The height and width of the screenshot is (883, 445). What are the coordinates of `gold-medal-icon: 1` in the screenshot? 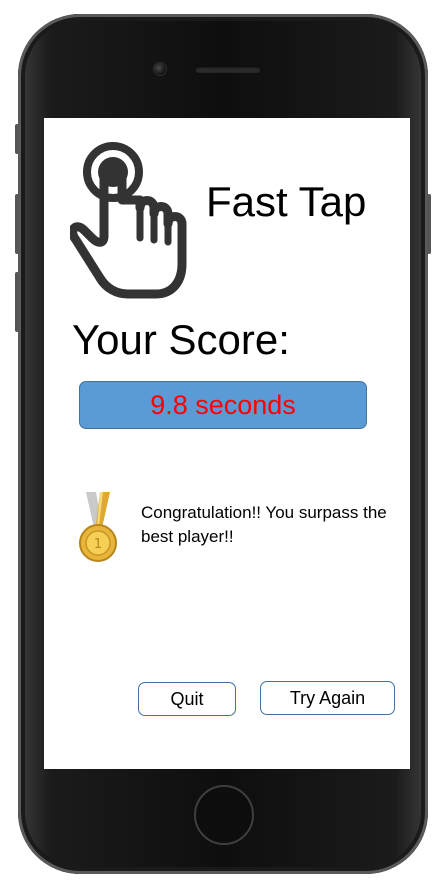 It's located at (98, 527).